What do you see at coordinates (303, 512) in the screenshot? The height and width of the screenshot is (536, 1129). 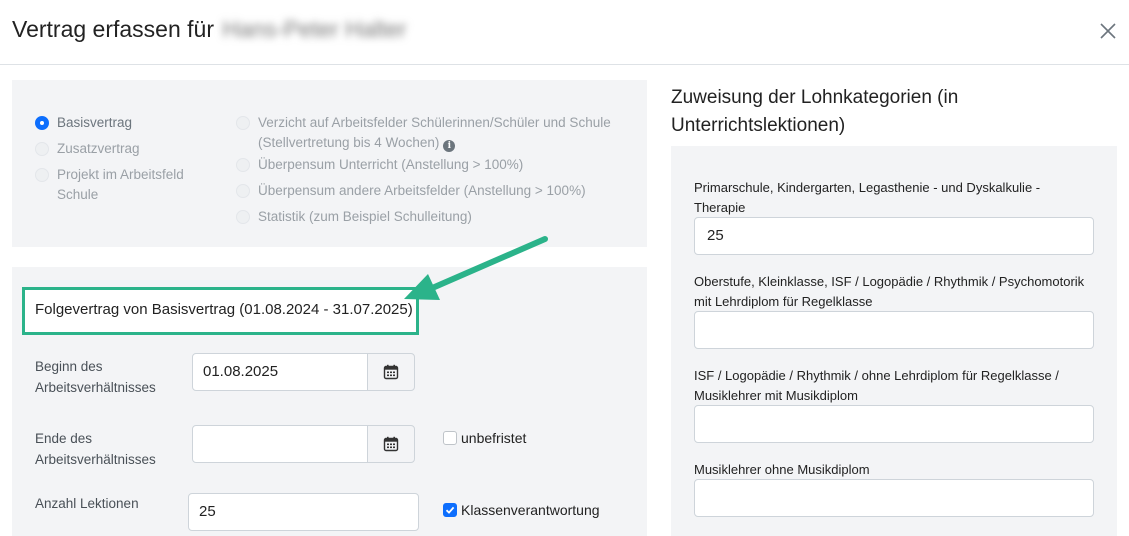 I see `lessons-input: 25` at bounding box center [303, 512].